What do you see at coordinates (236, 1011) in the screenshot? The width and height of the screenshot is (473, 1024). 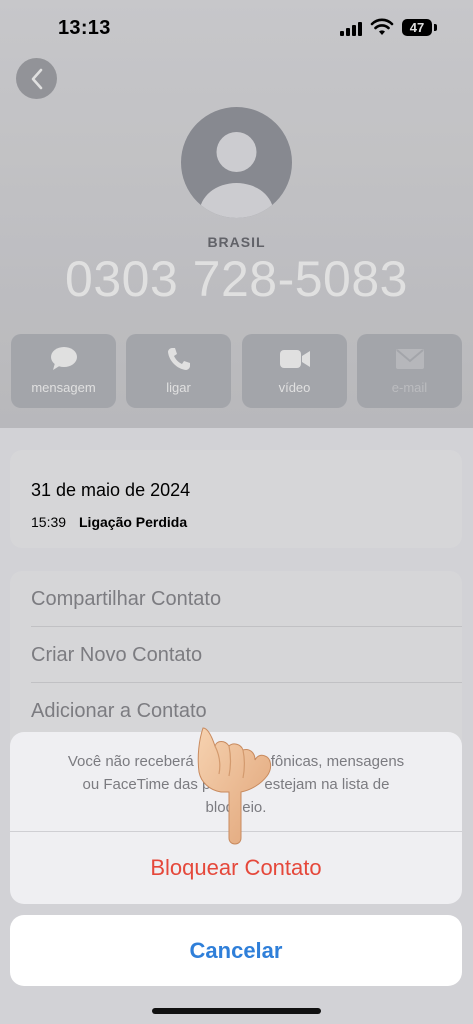 I see `home-indicator` at bounding box center [236, 1011].